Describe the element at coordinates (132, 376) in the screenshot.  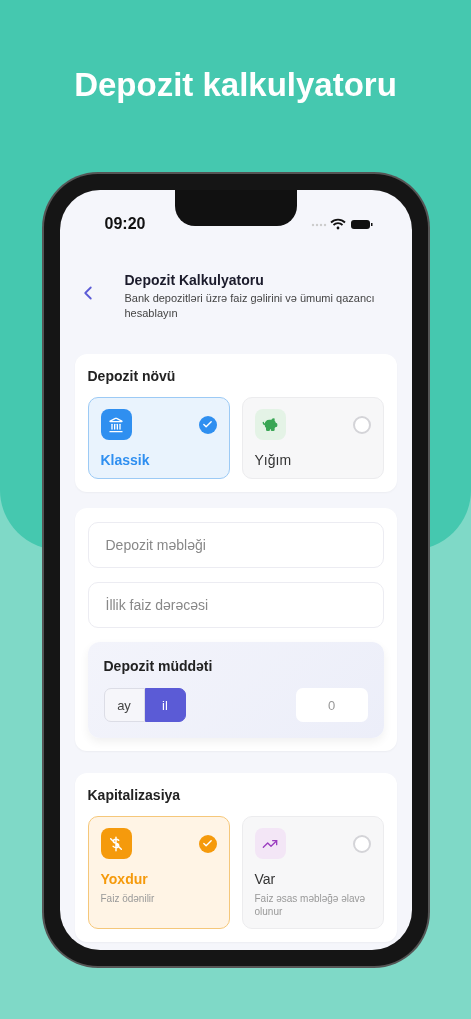
I see `section-label: Depozit növü` at that location.